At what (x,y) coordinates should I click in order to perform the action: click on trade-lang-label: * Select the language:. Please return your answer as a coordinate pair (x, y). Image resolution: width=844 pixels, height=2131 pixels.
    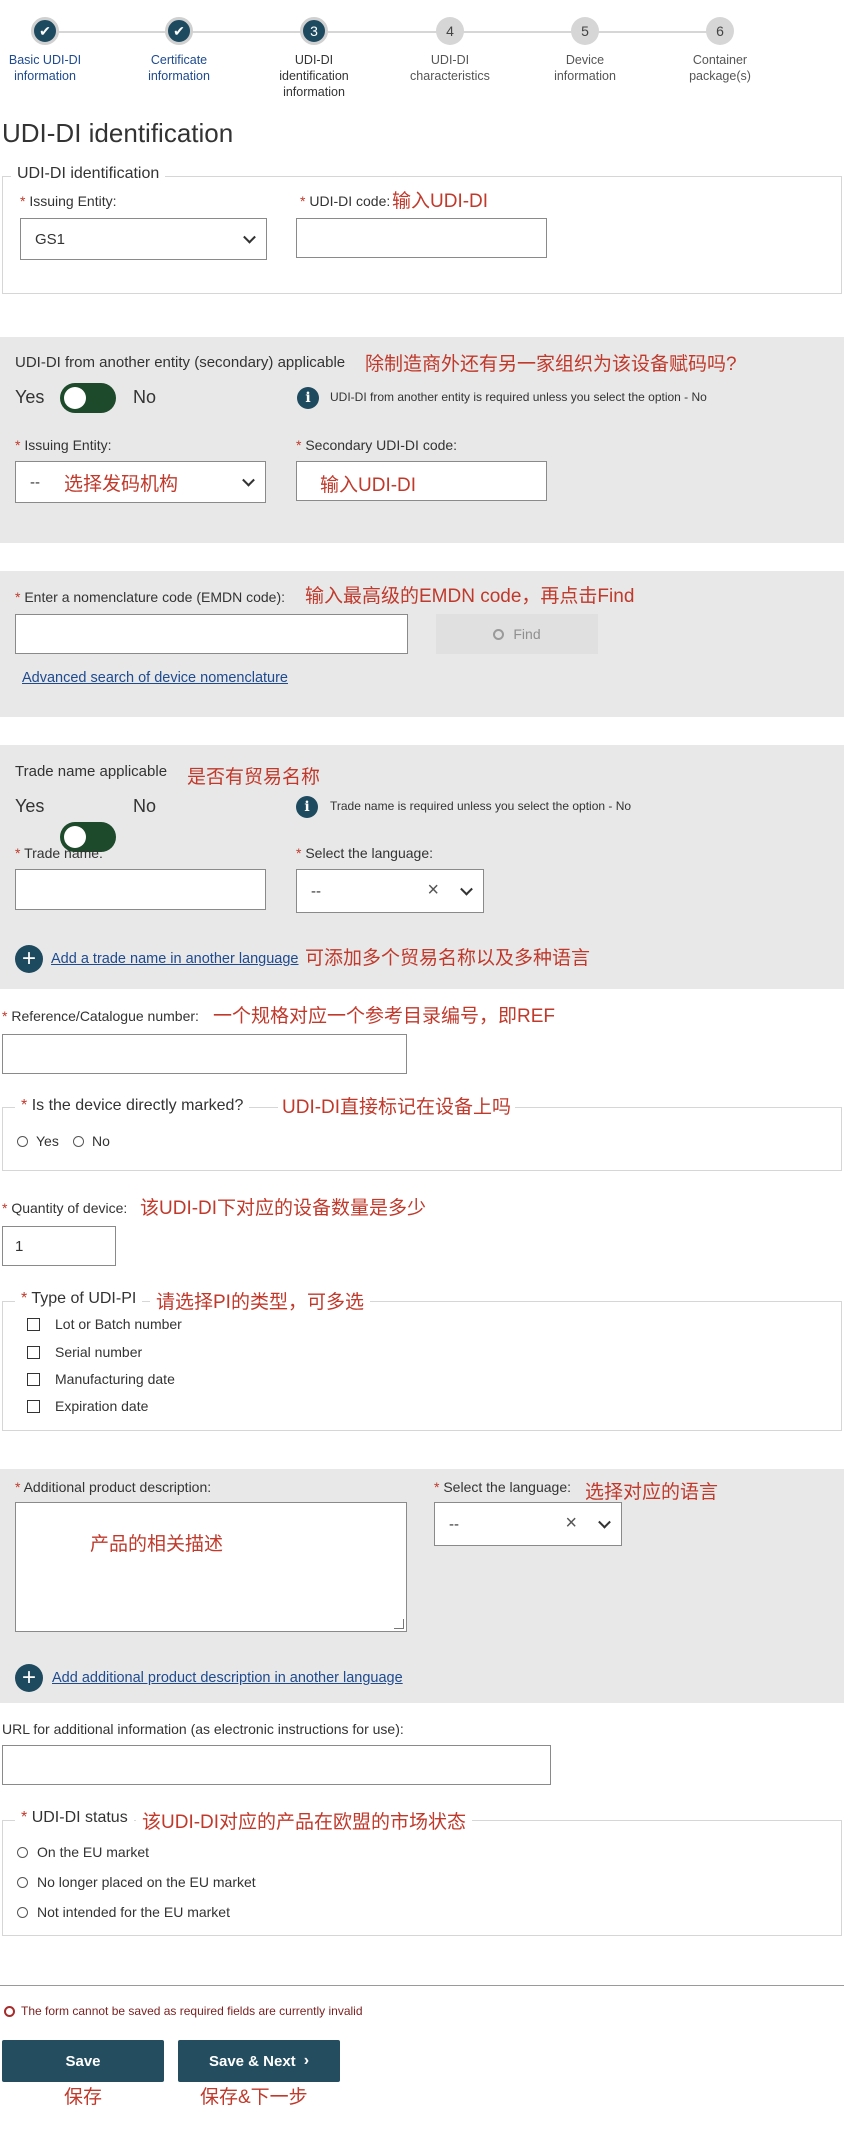
    Looking at the image, I should click on (364, 853).